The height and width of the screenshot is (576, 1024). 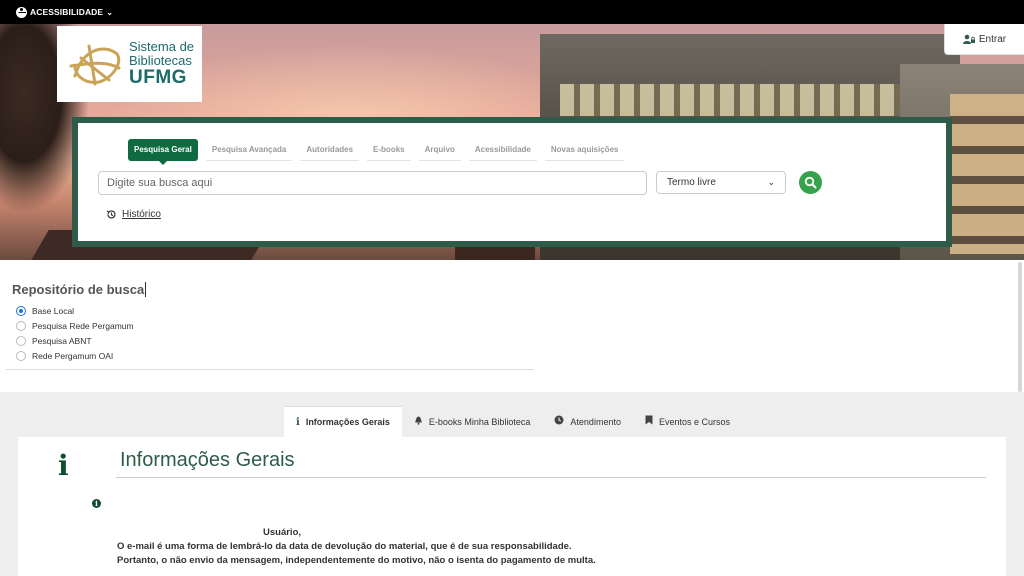 I want to click on repo-option-abnt: Pesquisa ABNT, so click(x=54, y=341).